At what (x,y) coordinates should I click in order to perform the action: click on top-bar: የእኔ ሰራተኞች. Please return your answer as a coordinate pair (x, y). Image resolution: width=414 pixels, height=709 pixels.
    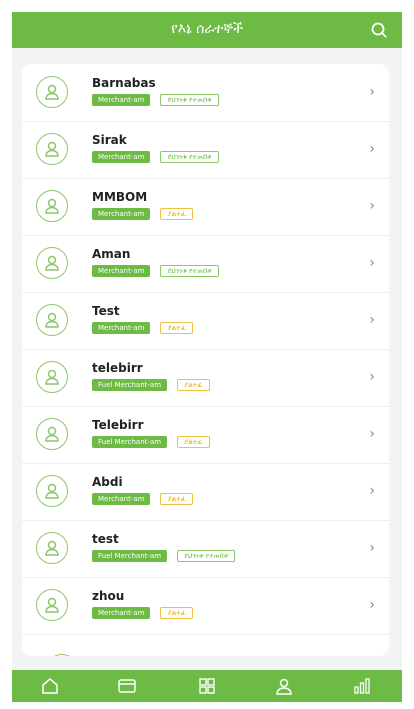
    Looking at the image, I should click on (207, 30).